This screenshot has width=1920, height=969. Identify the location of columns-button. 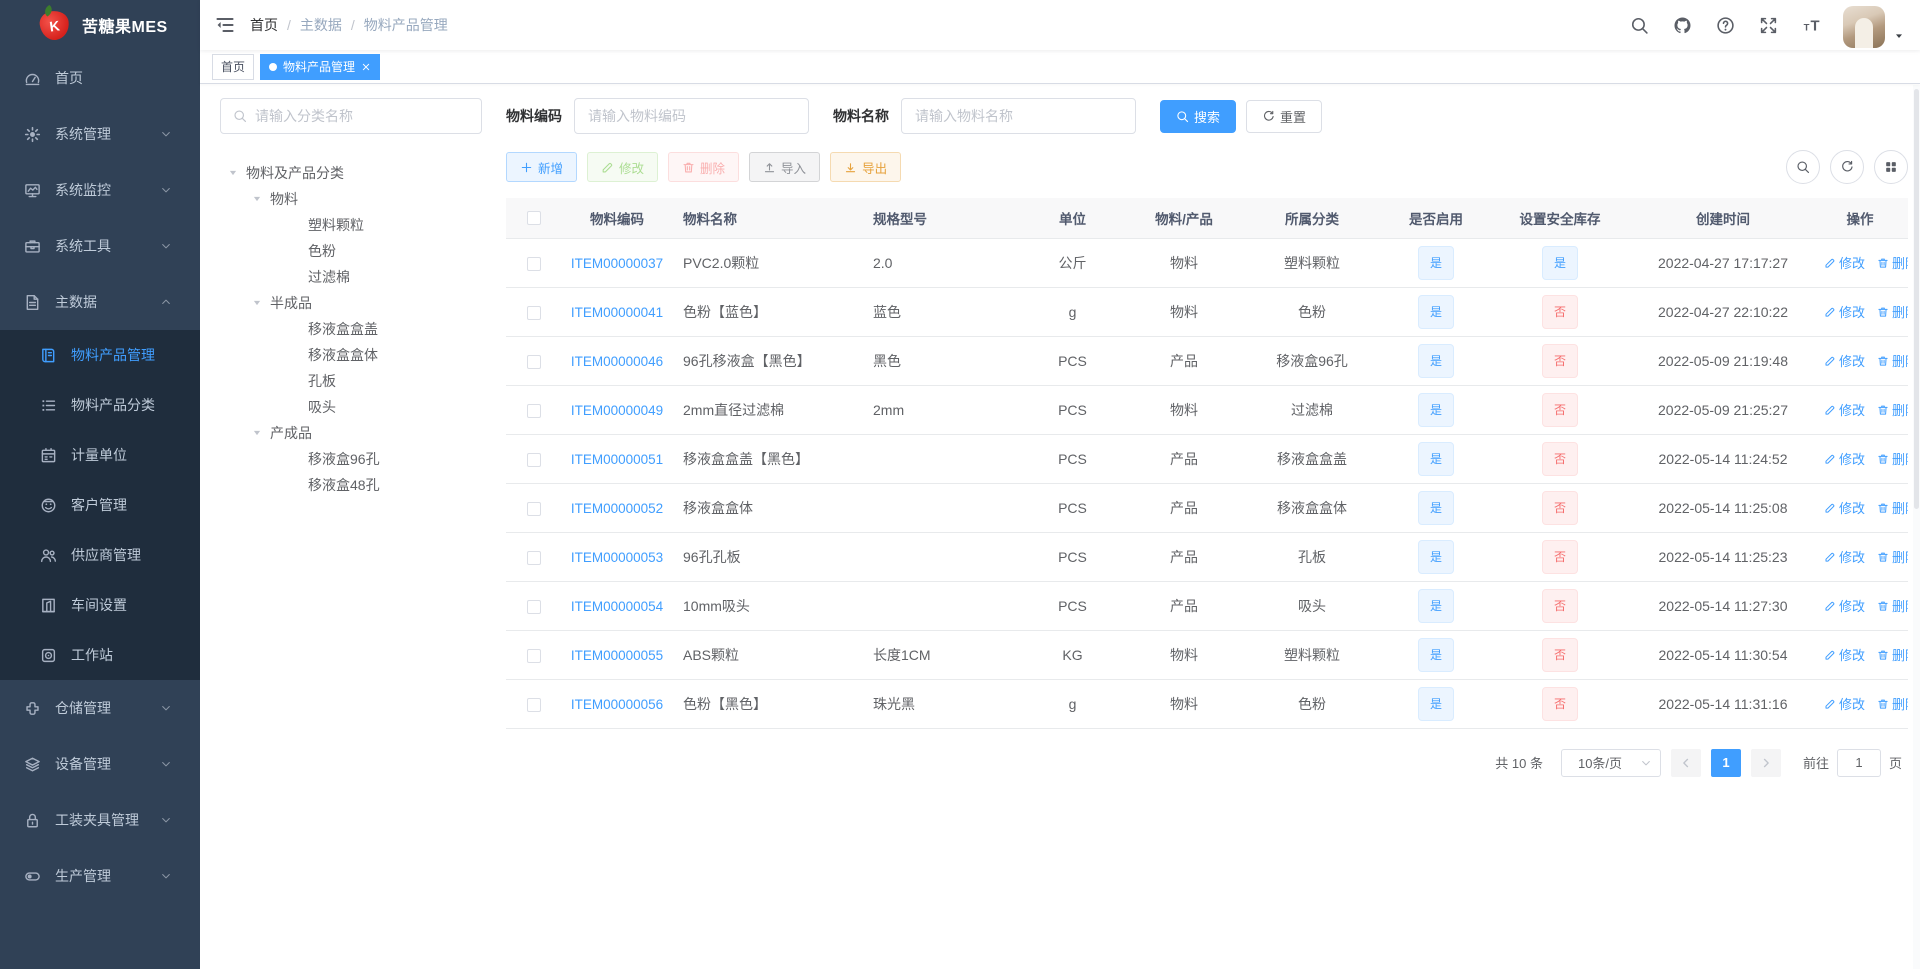
(1891, 167).